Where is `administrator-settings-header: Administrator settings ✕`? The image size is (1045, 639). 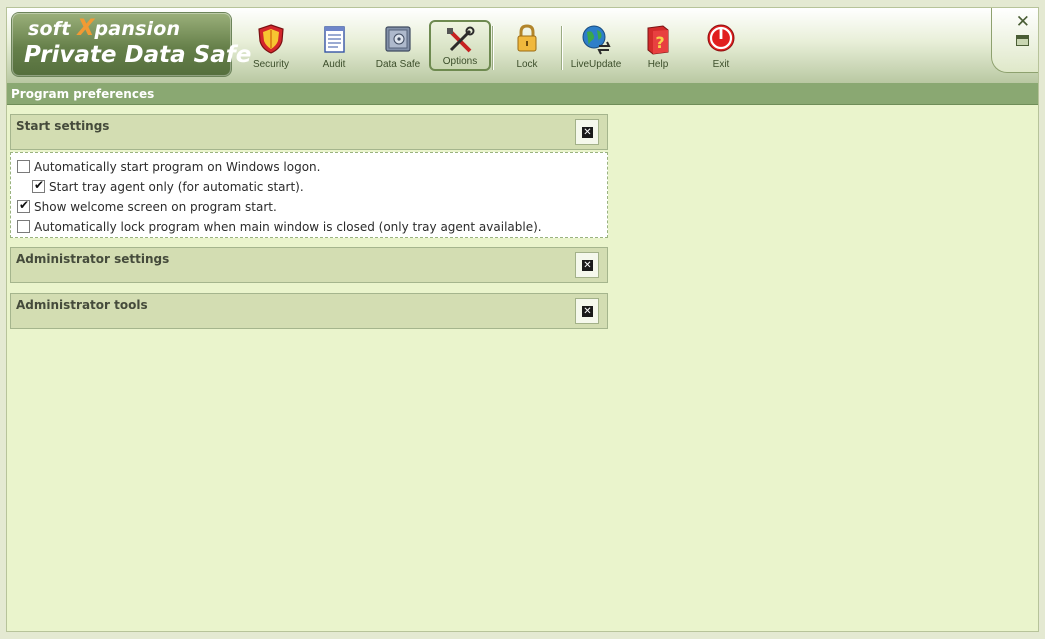 administrator-settings-header: Administrator settings ✕ is located at coordinates (309, 265).